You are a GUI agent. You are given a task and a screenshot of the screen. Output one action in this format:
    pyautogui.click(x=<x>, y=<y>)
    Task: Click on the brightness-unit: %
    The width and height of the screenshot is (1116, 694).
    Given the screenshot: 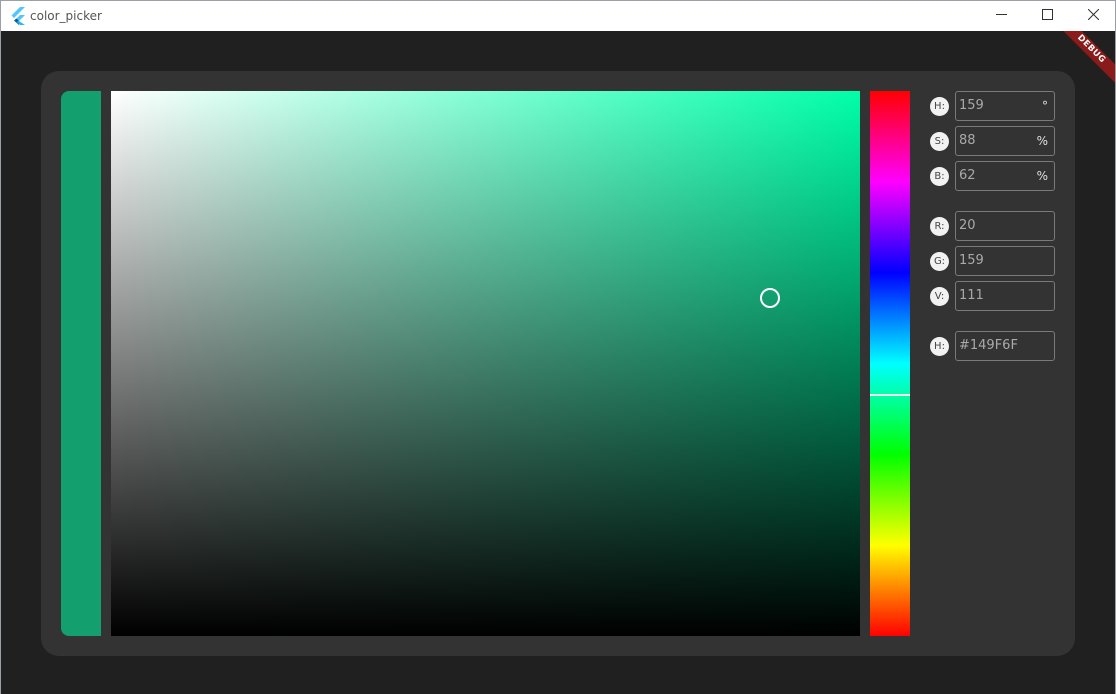 What is the action you would take?
    pyautogui.click(x=1042, y=176)
    